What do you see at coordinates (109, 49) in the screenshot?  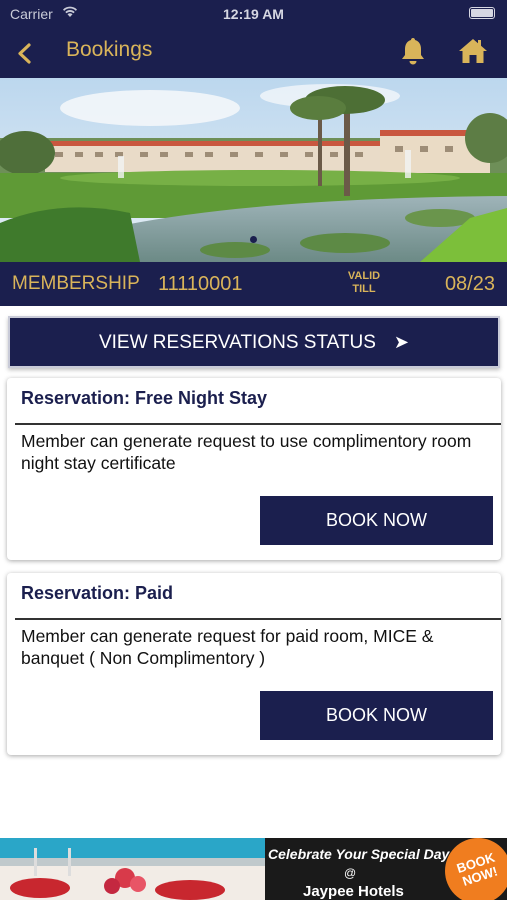 I see `page-title: Bookings` at bounding box center [109, 49].